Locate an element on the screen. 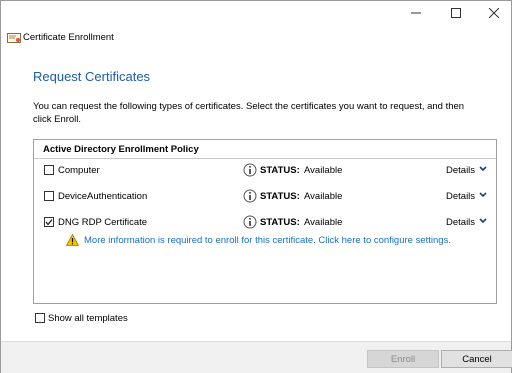 Image resolution: width=512 pixels, height=373 pixels. policy-header: Active Directory Enrollment Policy is located at coordinates (265, 149).